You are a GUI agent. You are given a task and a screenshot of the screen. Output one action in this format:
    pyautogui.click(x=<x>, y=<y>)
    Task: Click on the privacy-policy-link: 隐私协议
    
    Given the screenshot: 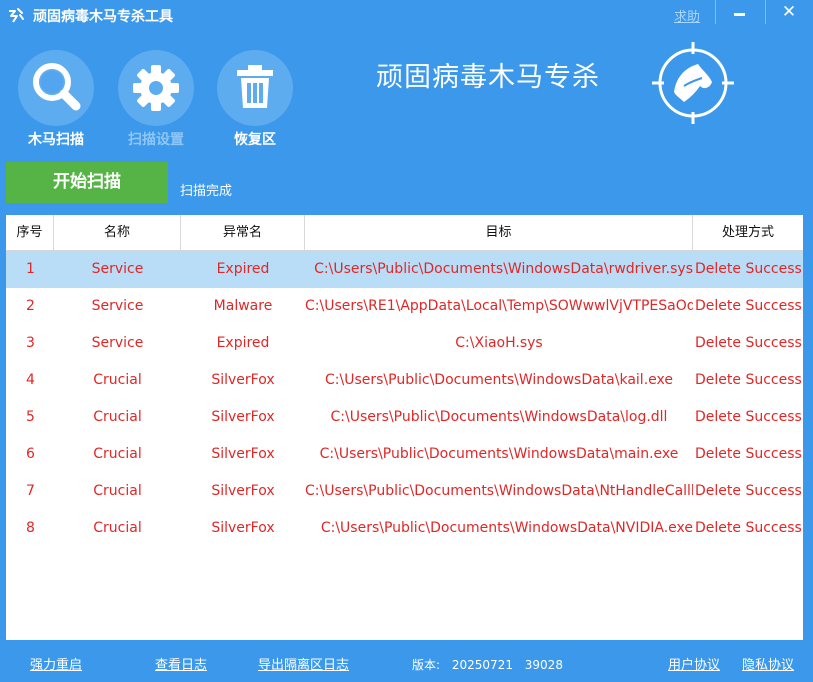 What is the action you would take?
    pyautogui.click(x=768, y=663)
    